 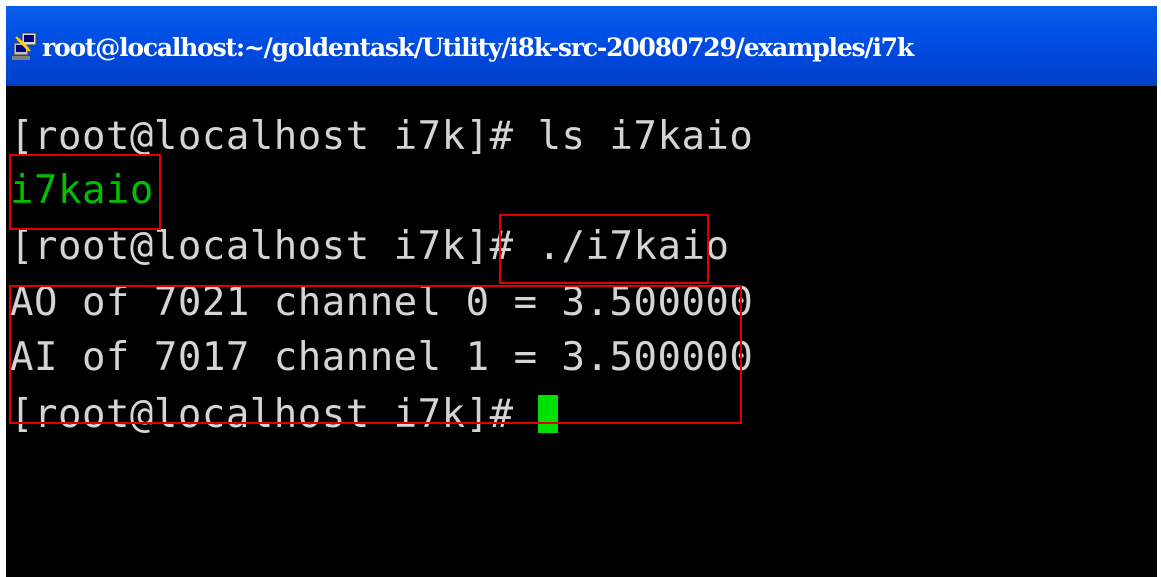 What do you see at coordinates (604, 249) in the screenshot?
I see `highlight-box-command` at bounding box center [604, 249].